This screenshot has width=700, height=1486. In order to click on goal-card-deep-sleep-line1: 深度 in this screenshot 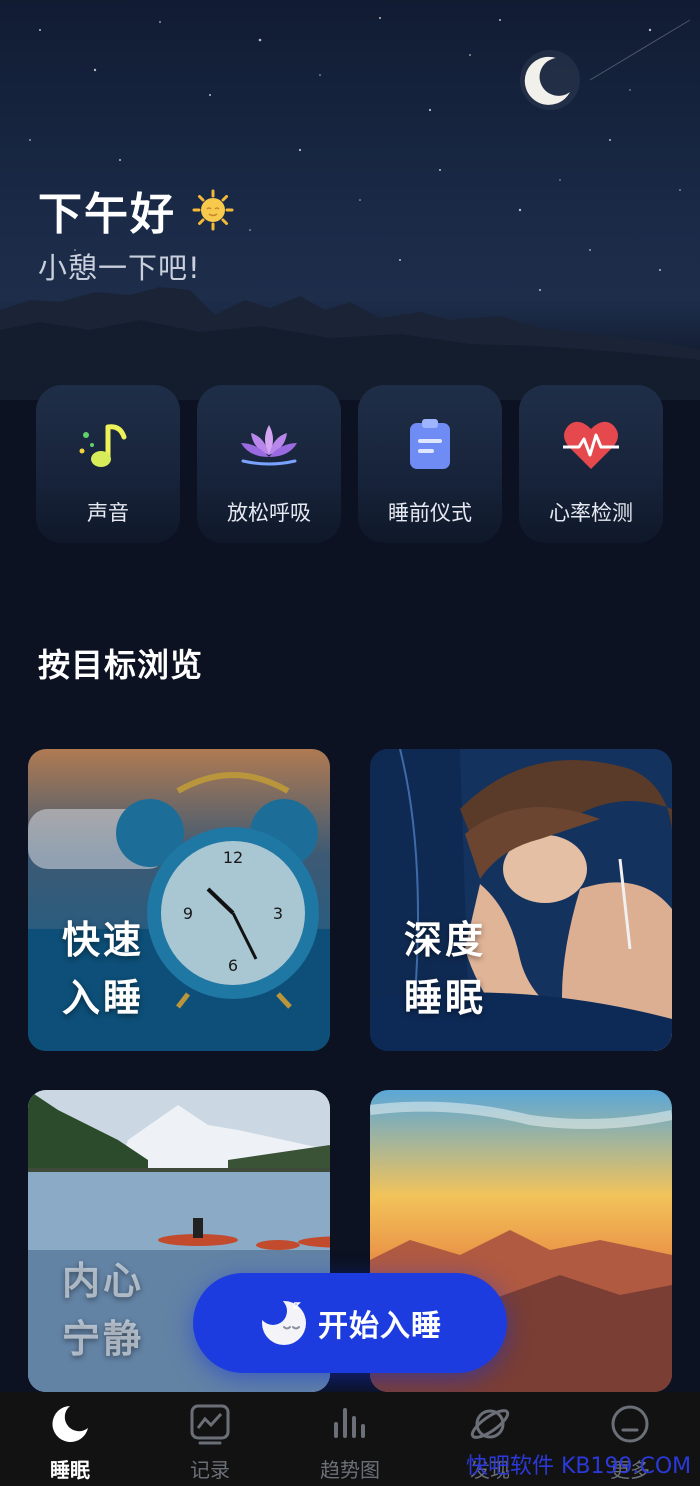, I will do `click(445, 940)`.